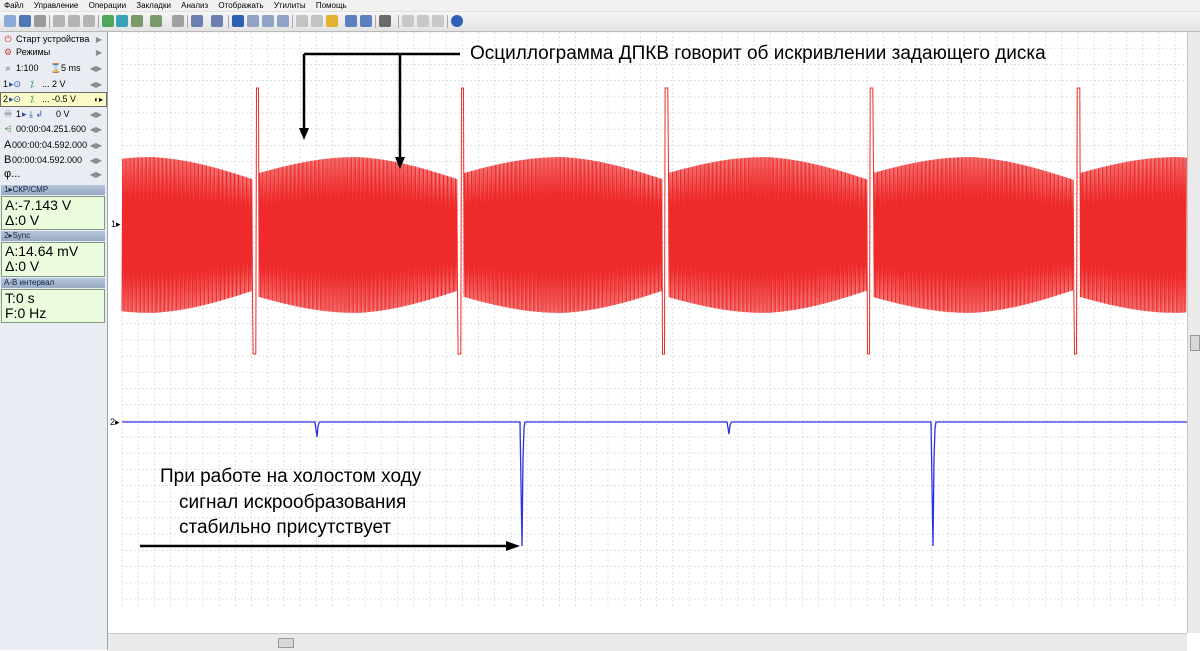  What do you see at coordinates (438, 21) in the screenshot?
I see `report-icon` at bounding box center [438, 21].